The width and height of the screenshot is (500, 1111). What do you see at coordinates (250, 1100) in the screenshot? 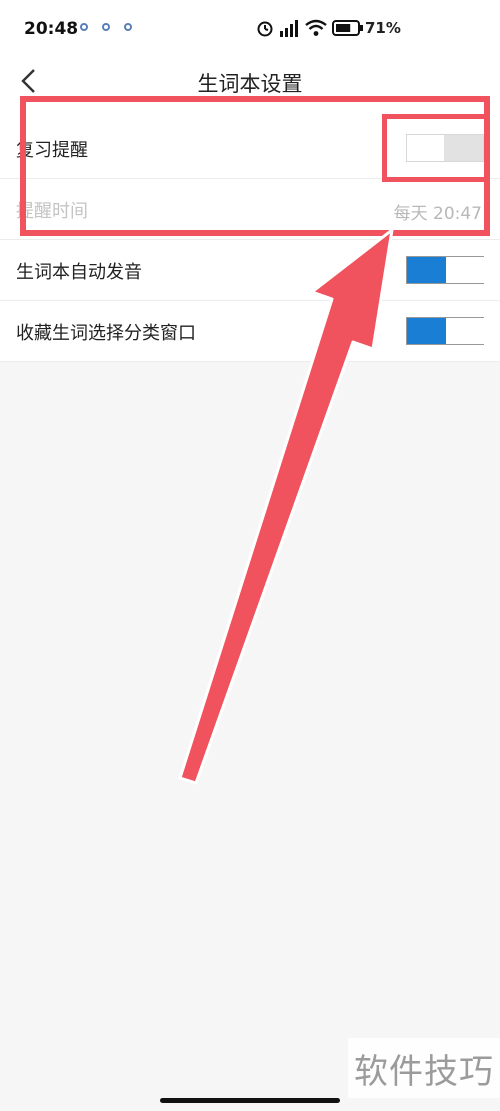
I see `home-indicator` at bounding box center [250, 1100].